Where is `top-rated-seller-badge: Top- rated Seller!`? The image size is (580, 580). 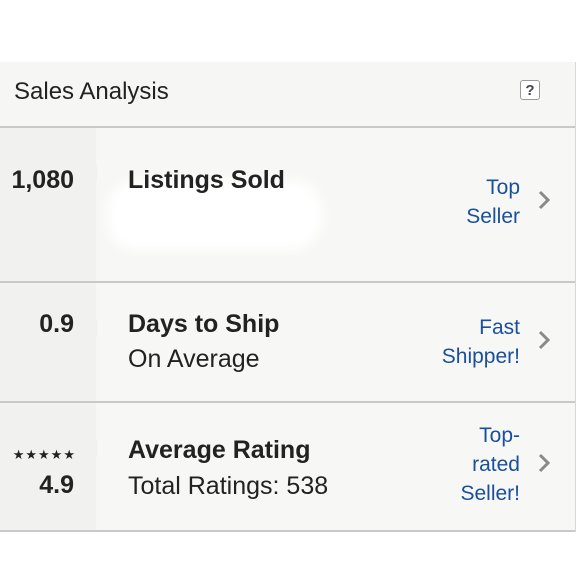 top-rated-seller-badge: Top- rated Seller! is located at coordinates (490, 464).